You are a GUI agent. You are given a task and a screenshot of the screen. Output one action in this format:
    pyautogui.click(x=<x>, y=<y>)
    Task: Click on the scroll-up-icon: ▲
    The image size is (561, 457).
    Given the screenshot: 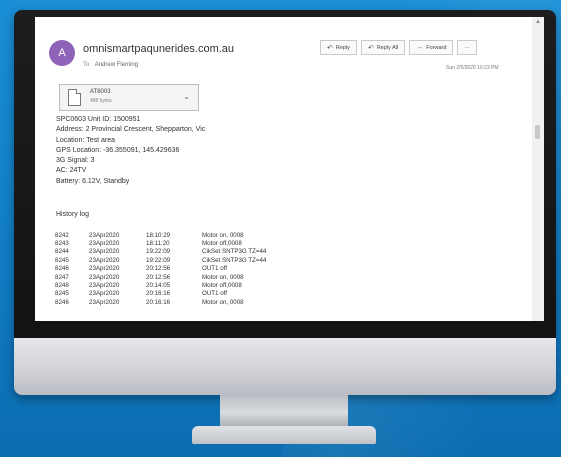 What is the action you would take?
    pyautogui.click(x=538, y=22)
    